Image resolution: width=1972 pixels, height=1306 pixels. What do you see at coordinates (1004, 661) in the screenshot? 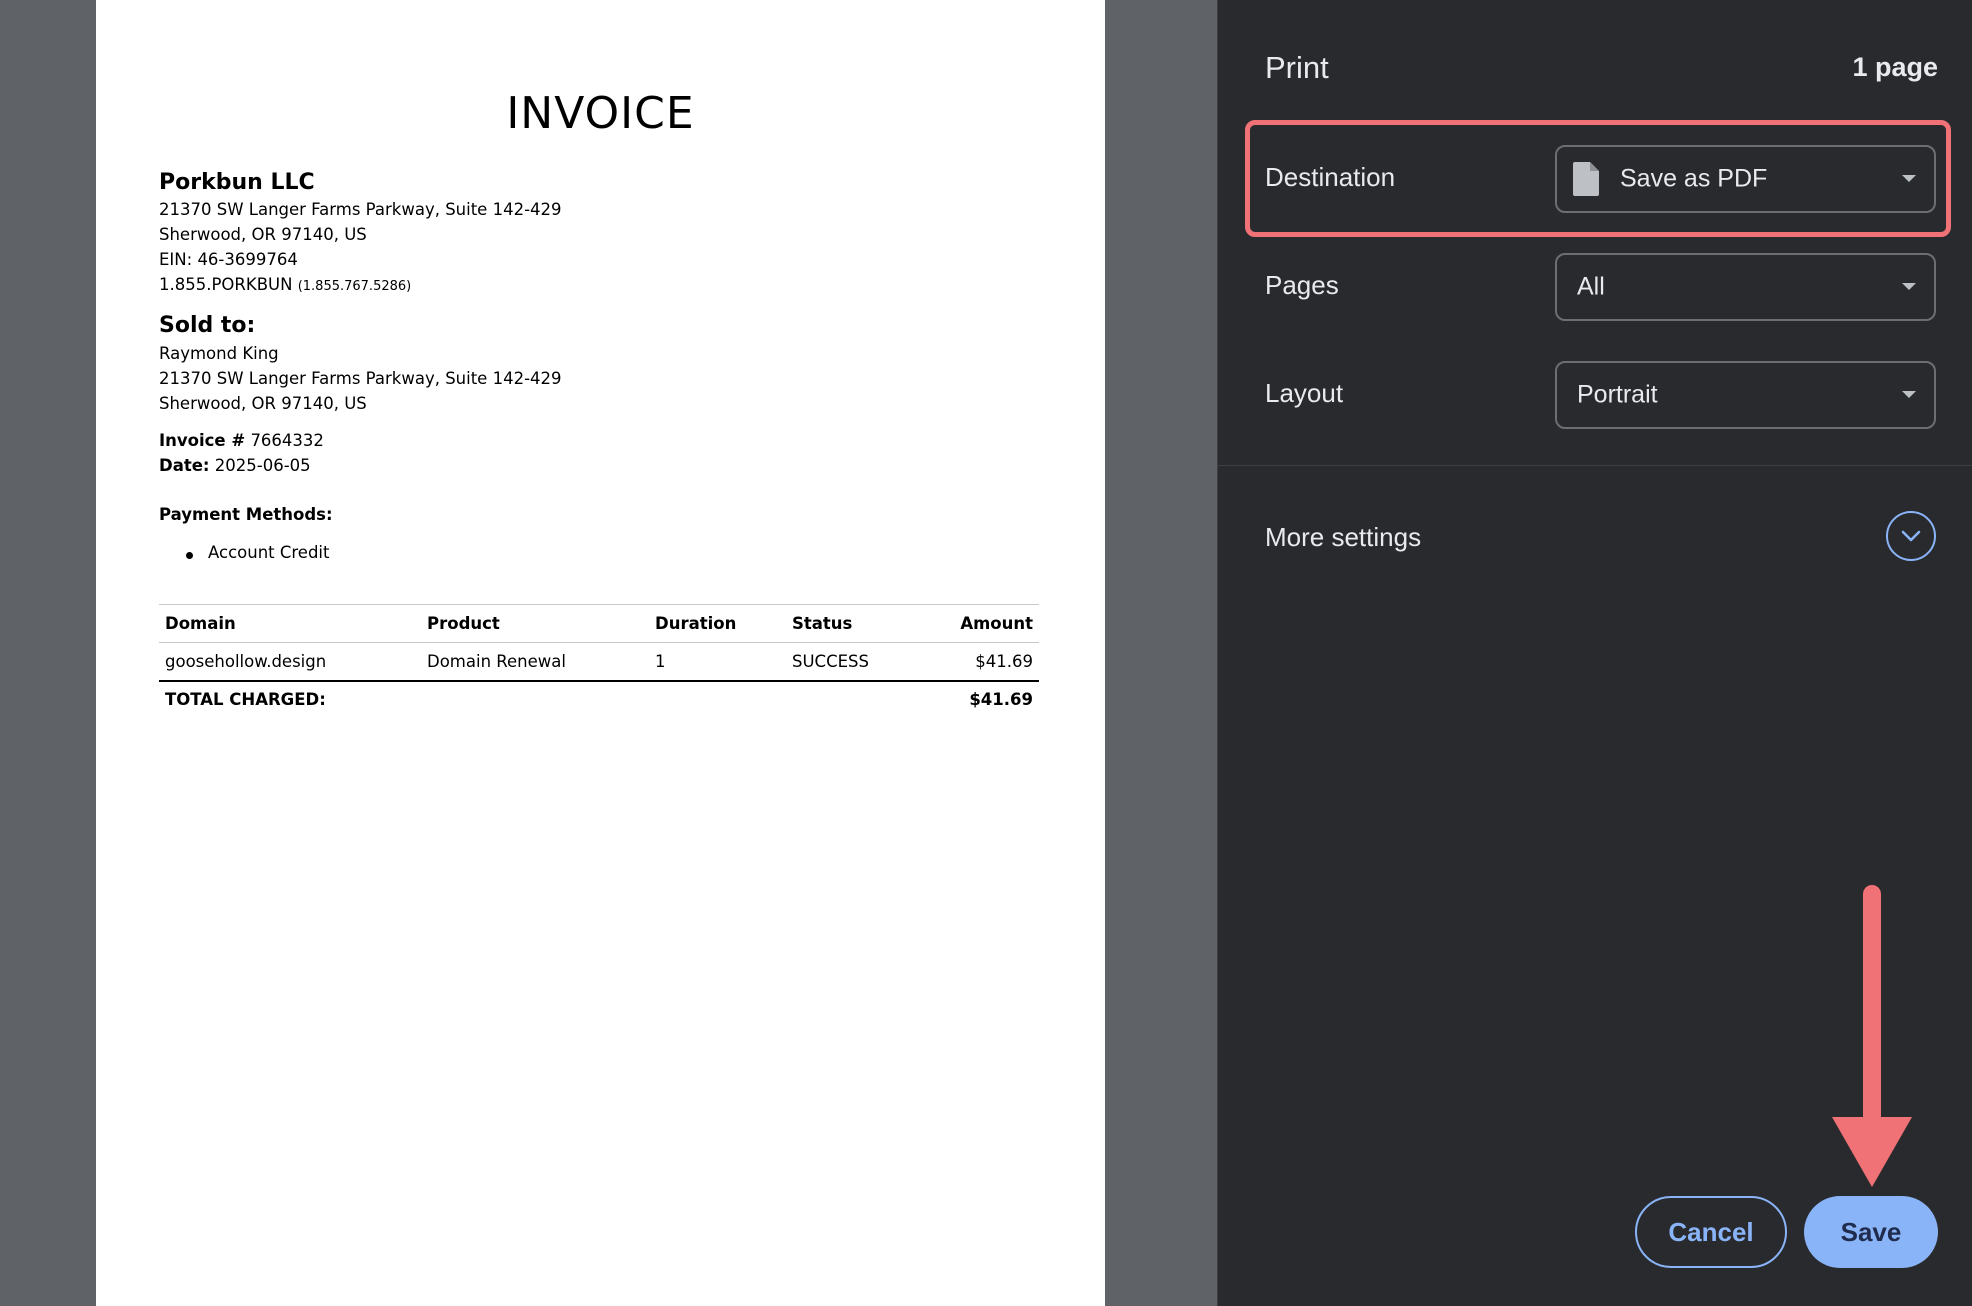
I see `table-cell-amount: $41.69` at bounding box center [1004, 661].